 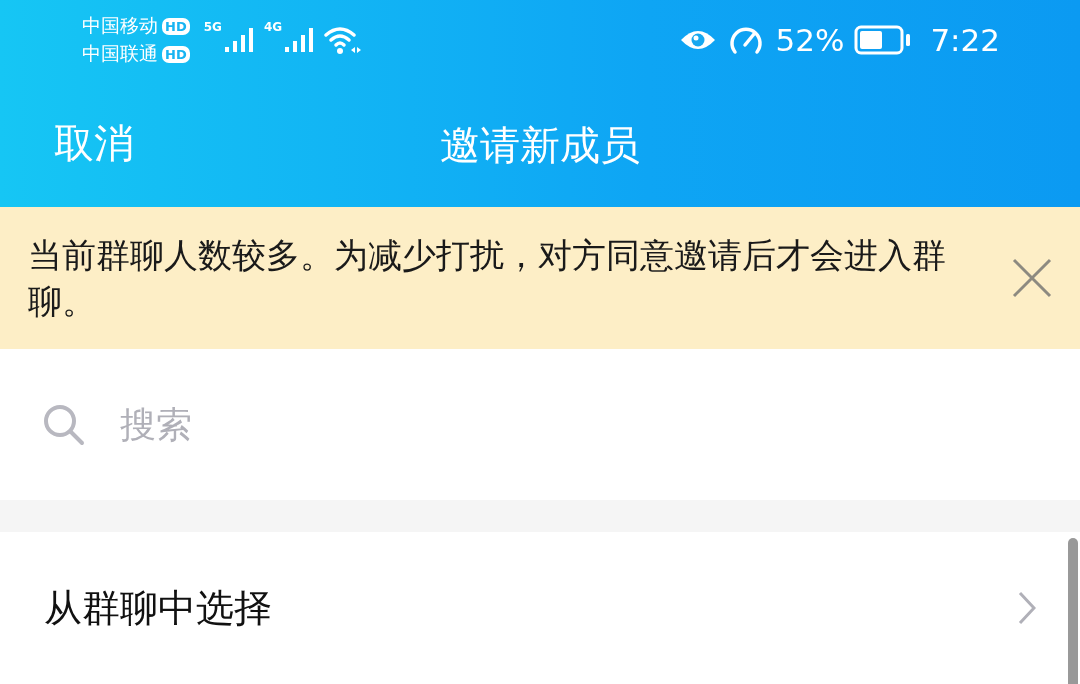 I want to click on notice-text: 当前群聊人数较多。为减少打扰，对方同意邀请后才会进入群聊。, so click(x=487, y=278).